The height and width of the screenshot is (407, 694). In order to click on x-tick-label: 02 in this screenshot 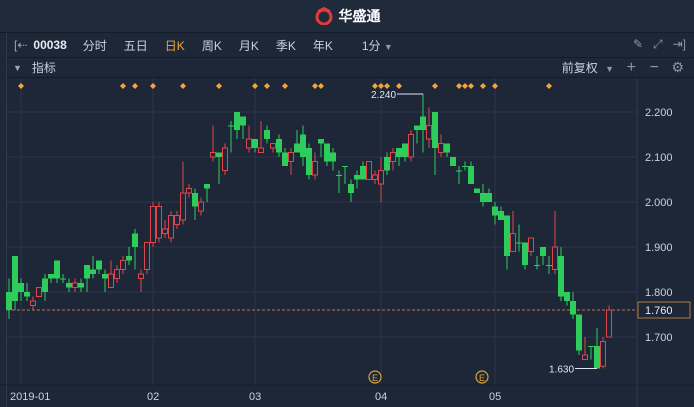, I will do `click(153, 397)`.